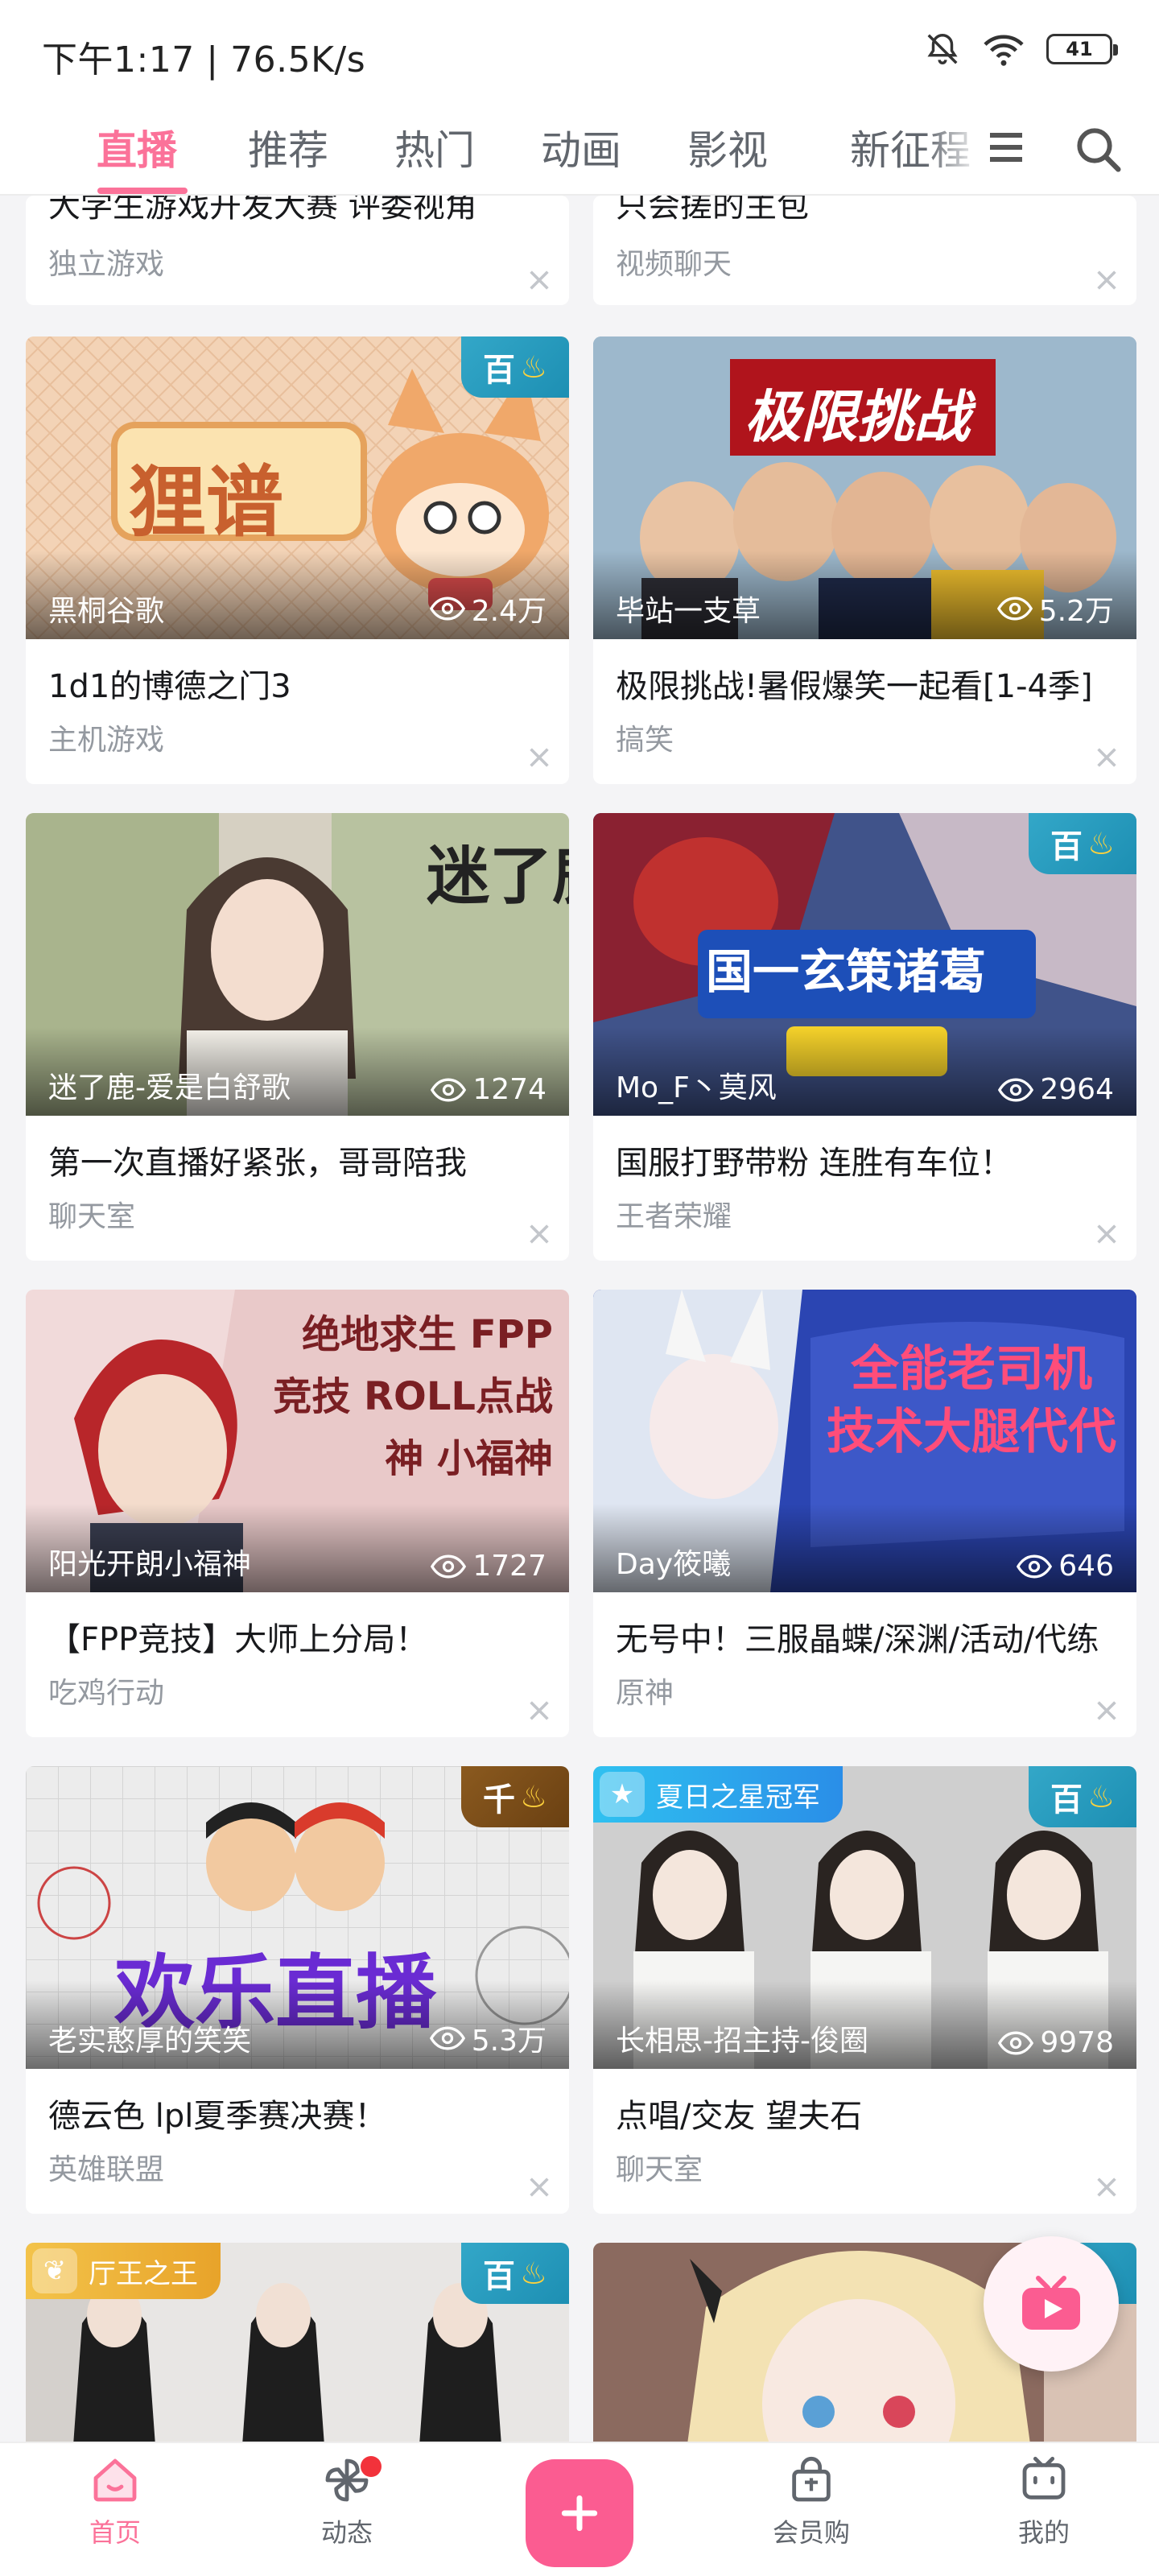 The image size is (1159, 2576). I want to click on plus-icon, so click(579, 2513).